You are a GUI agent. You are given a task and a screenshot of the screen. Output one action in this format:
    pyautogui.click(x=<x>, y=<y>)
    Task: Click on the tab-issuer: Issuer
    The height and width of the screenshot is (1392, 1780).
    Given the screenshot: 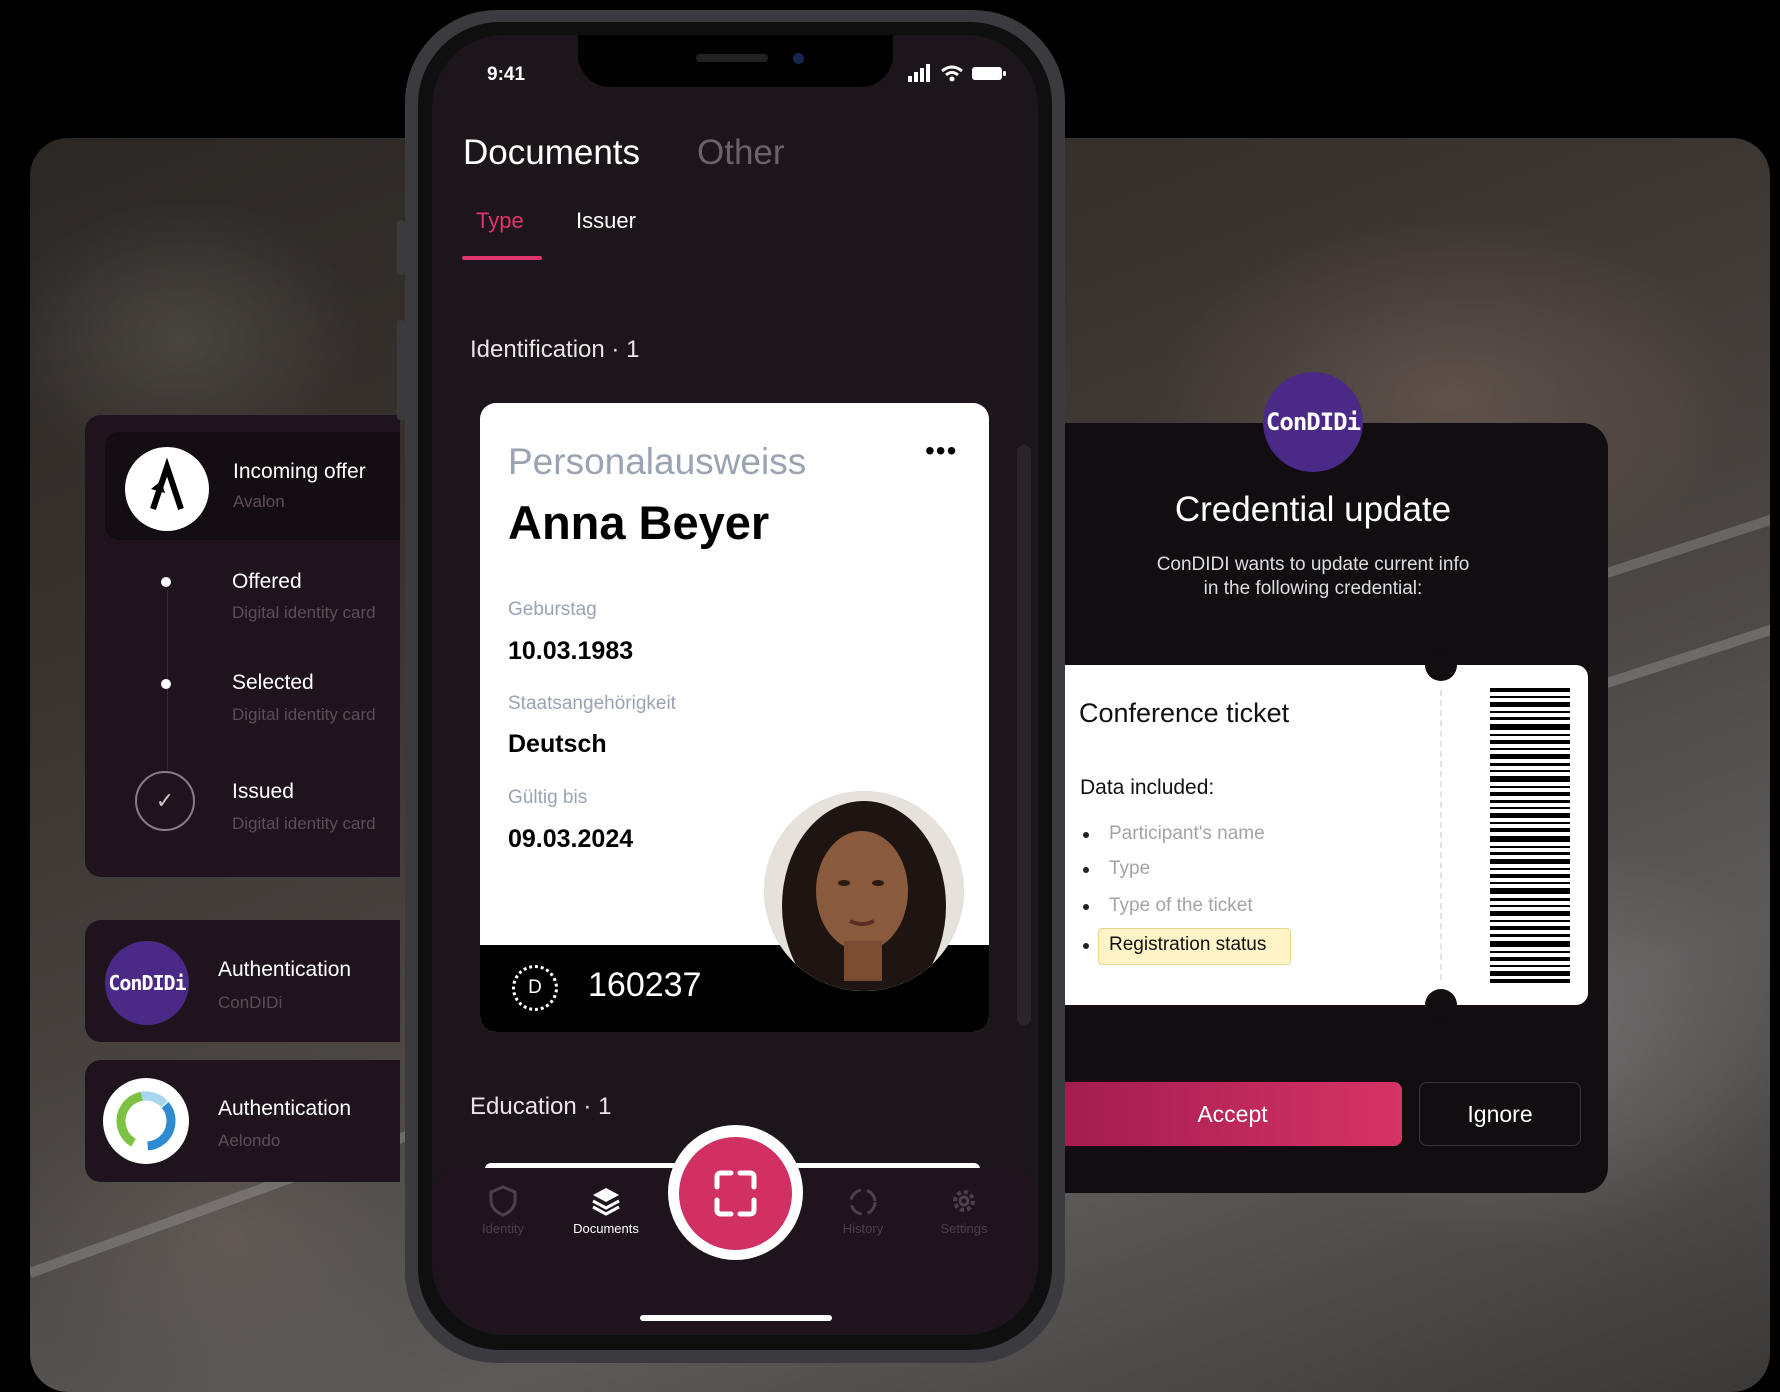 What is the action you would take?
    pyautogui.click(x=606, y=221)
    